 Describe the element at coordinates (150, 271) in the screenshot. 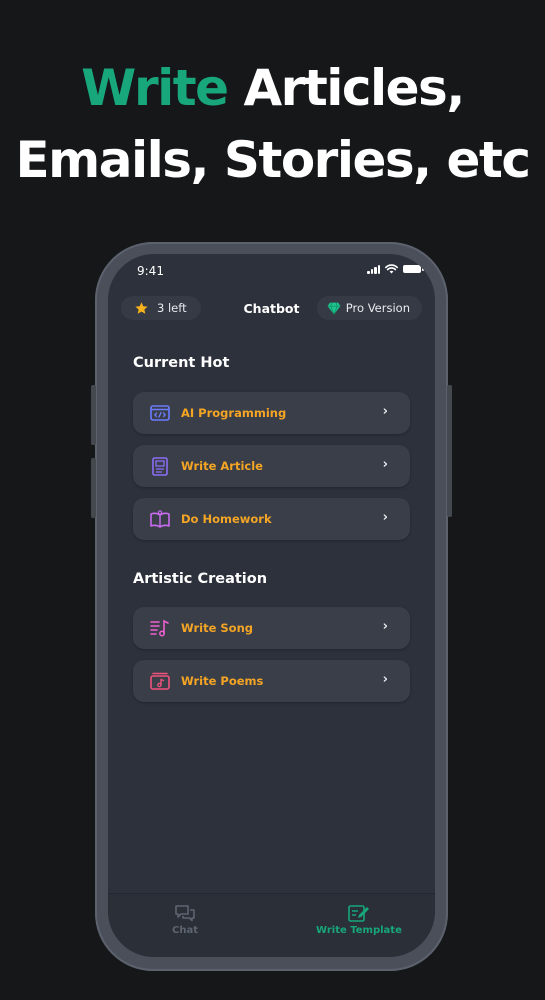

I see `status-time: 9:41` at that location.